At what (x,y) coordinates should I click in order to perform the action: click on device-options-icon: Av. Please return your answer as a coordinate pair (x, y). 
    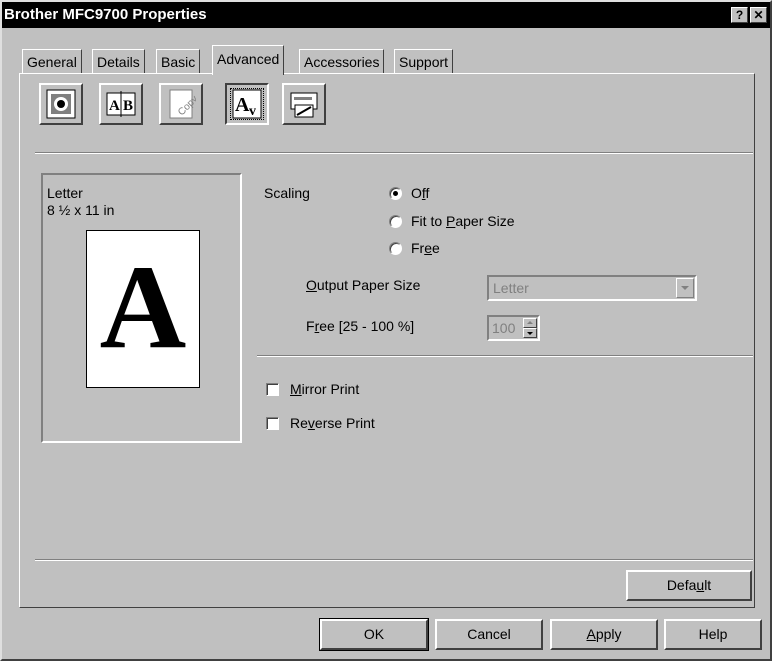
    Looking at the image, I should click on (247, 104).